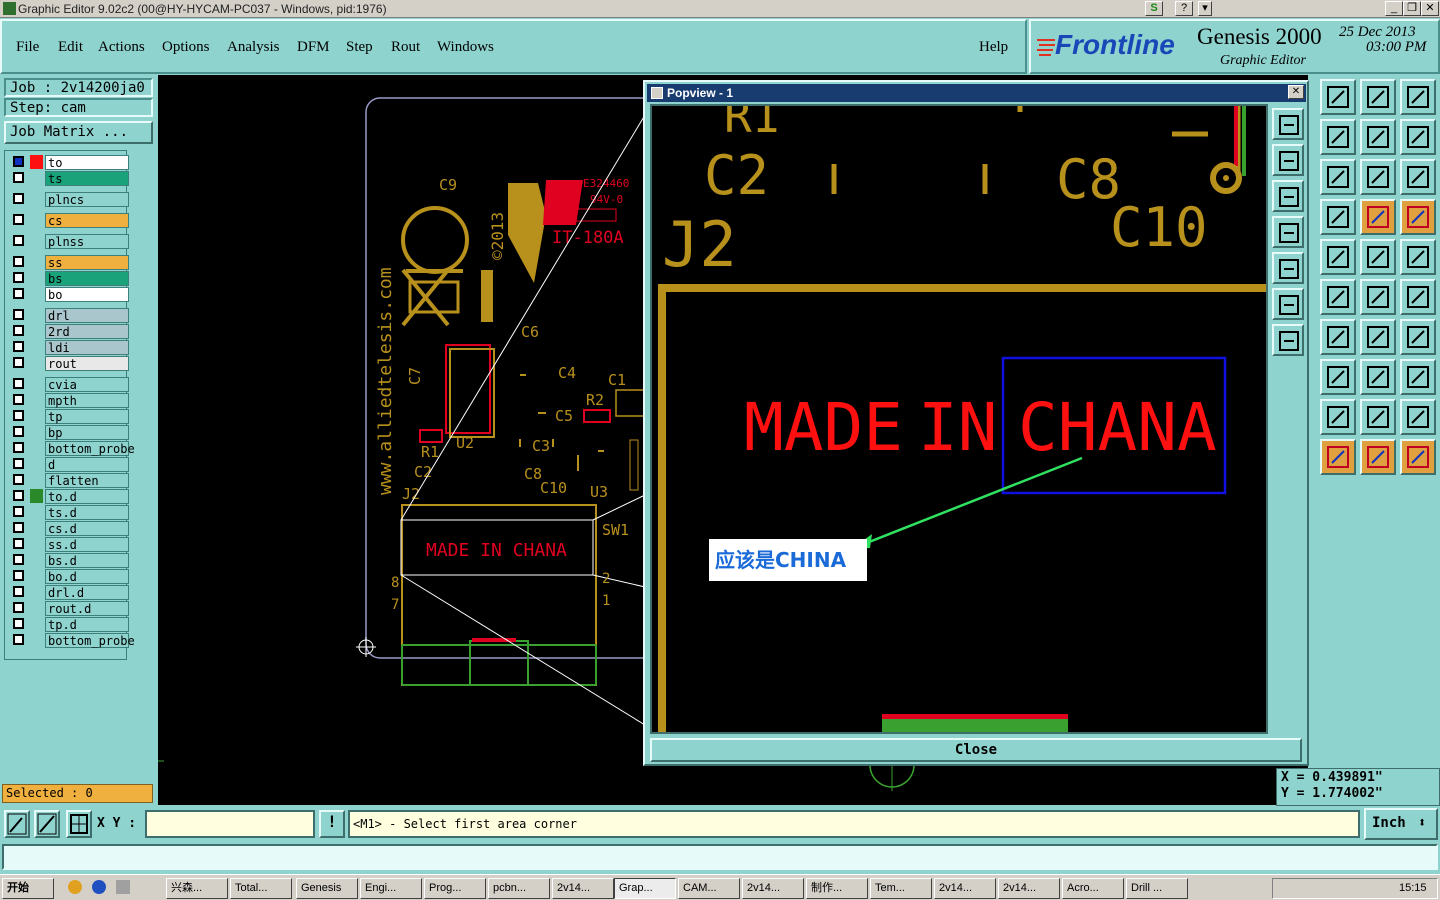  What do you see at coordinates (230, 824) in the screenshot?
I see `xy-input` at bounding box center [230, 824].